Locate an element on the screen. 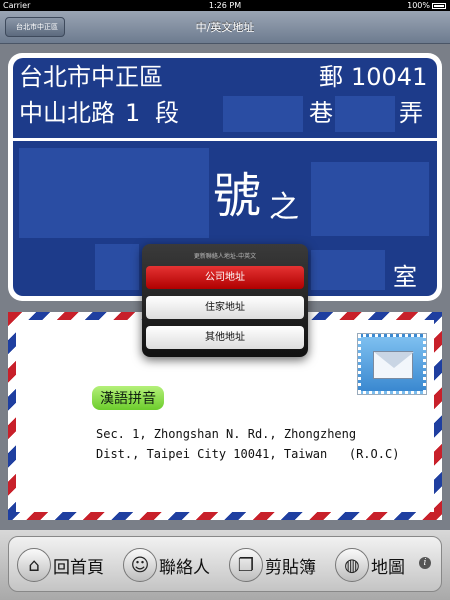 The height and width of the screenshot is (600, 450). room-unit: 室 is located at coordinates (405, 277).